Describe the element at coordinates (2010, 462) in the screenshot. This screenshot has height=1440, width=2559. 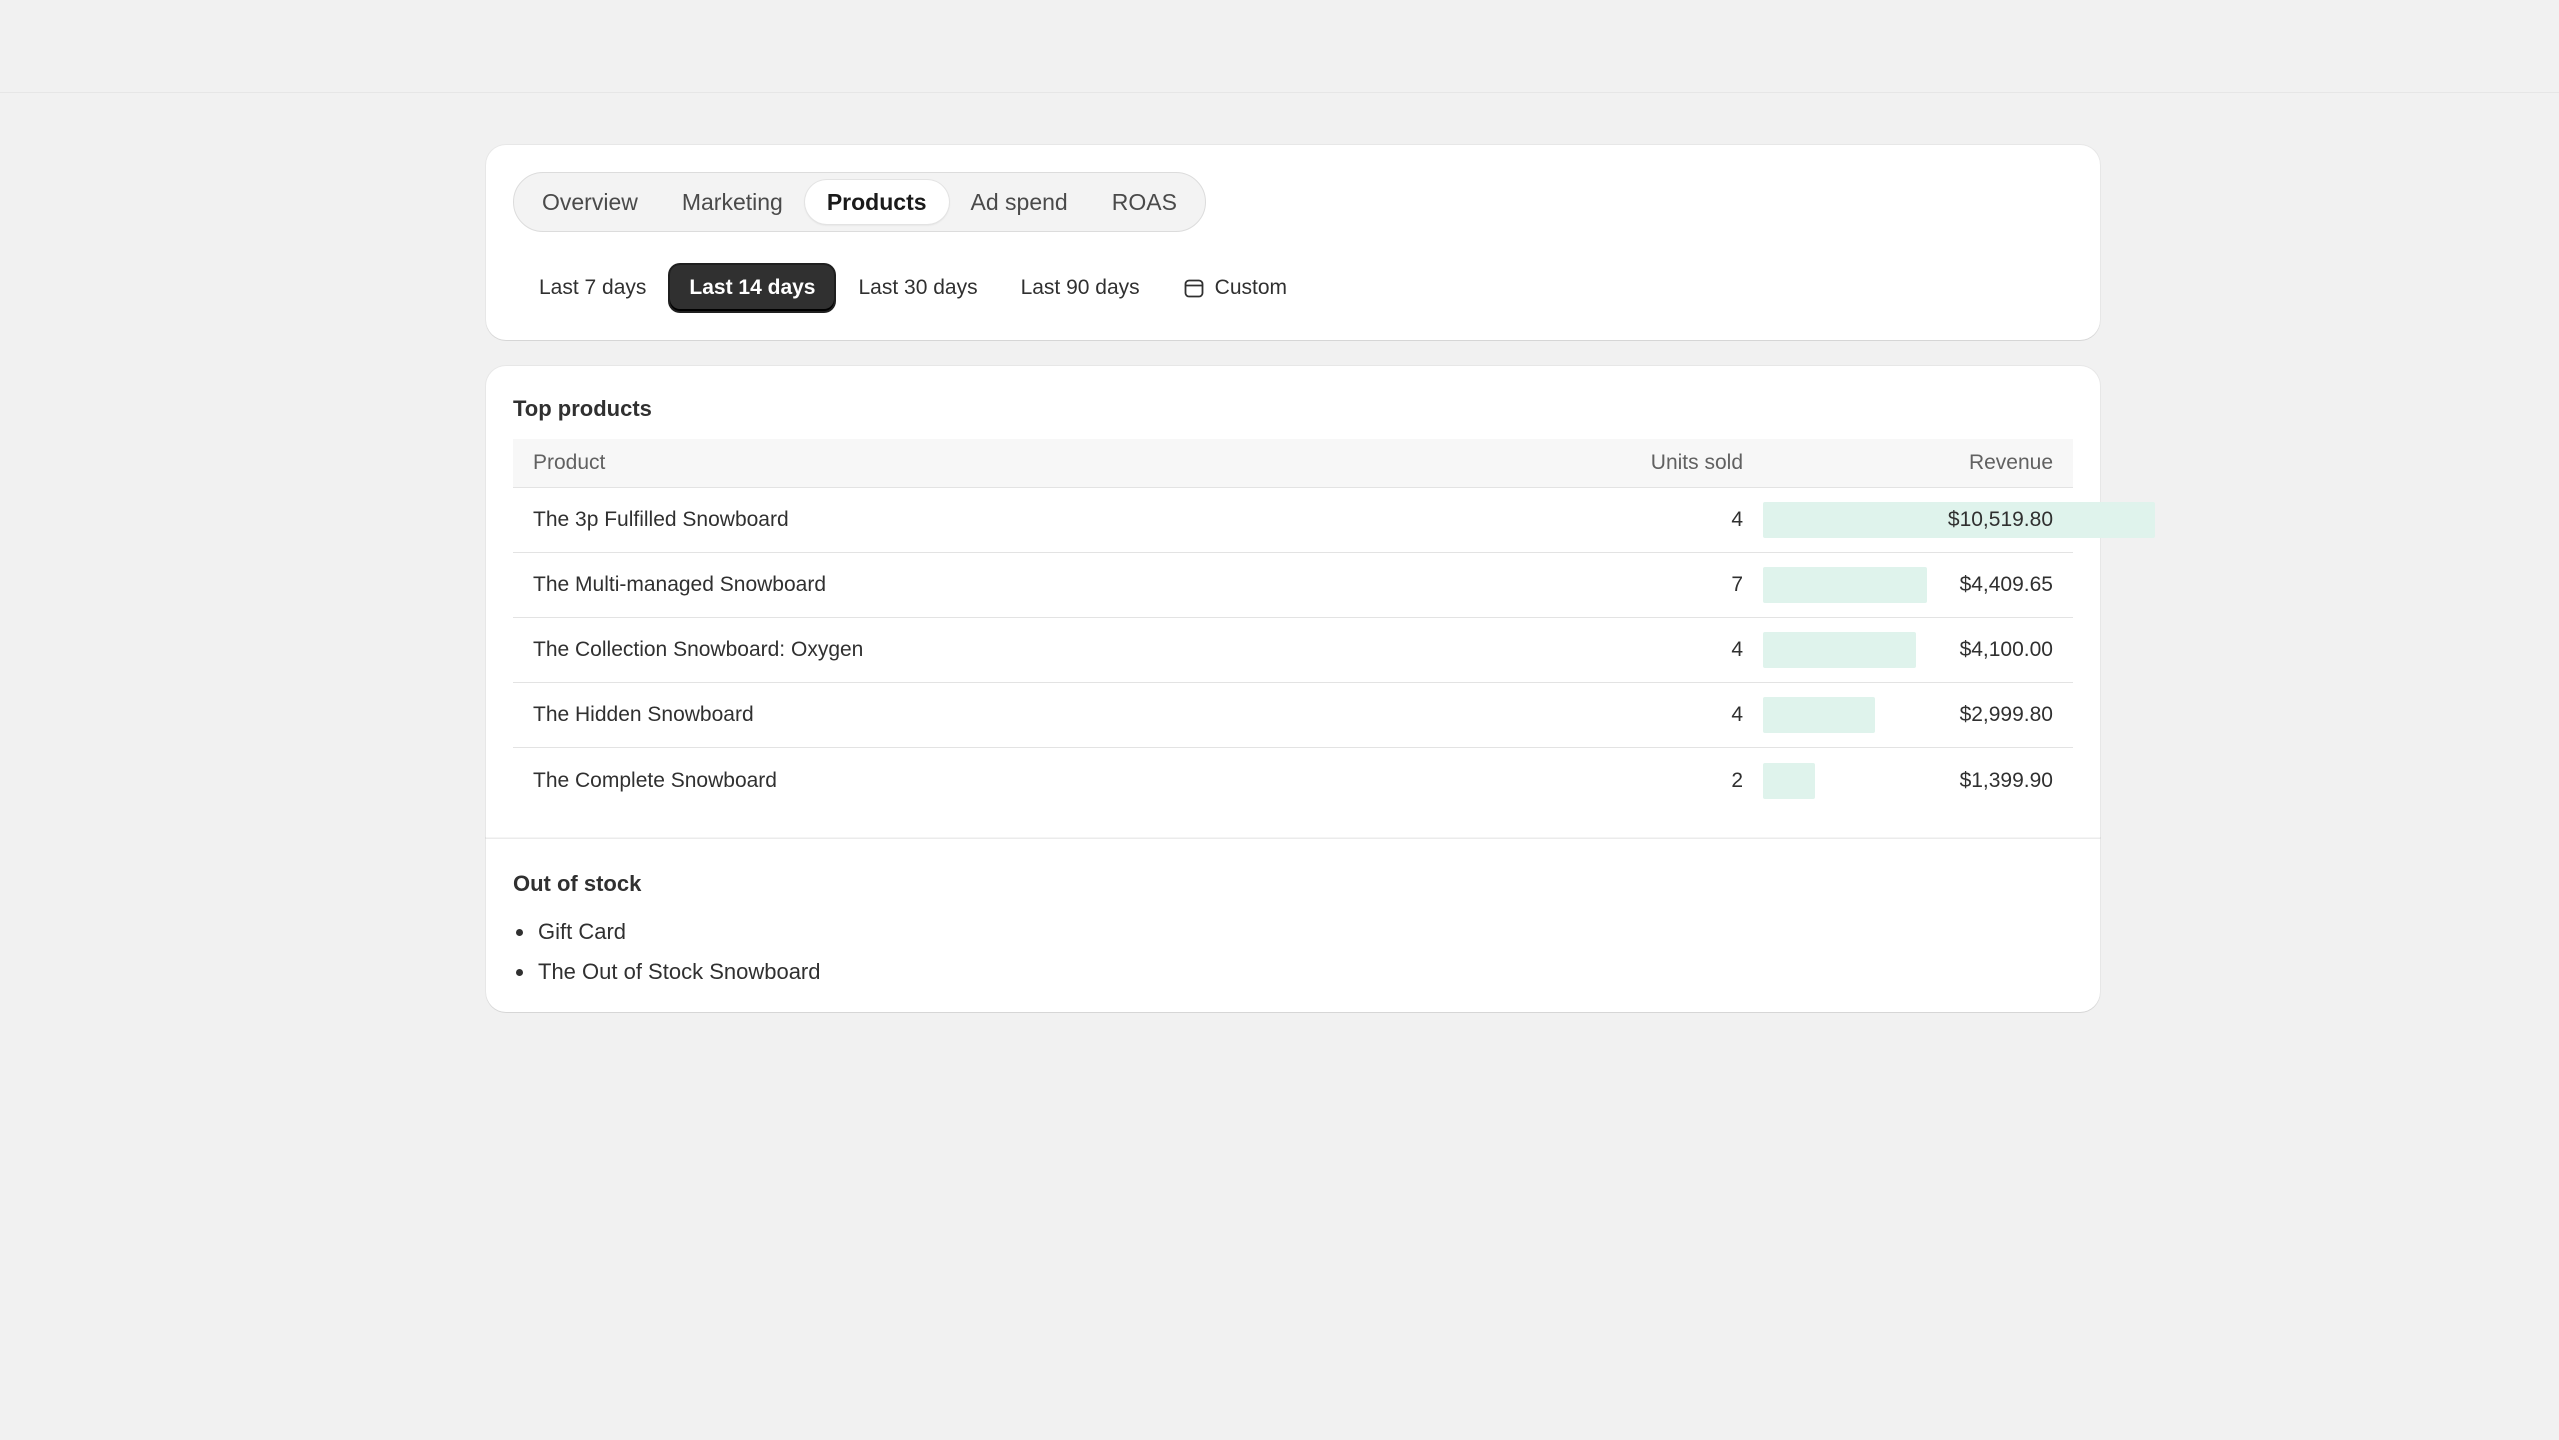
I see `column-header-revenue: Revenue` at that location.